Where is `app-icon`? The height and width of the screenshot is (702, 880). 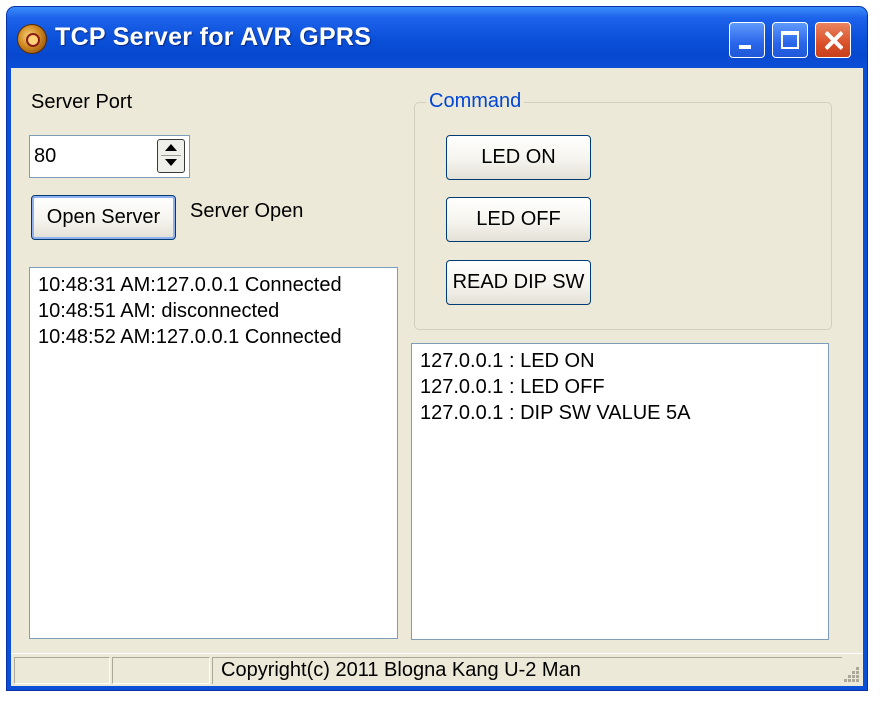
app-icon is located at coordinates (32, 39).